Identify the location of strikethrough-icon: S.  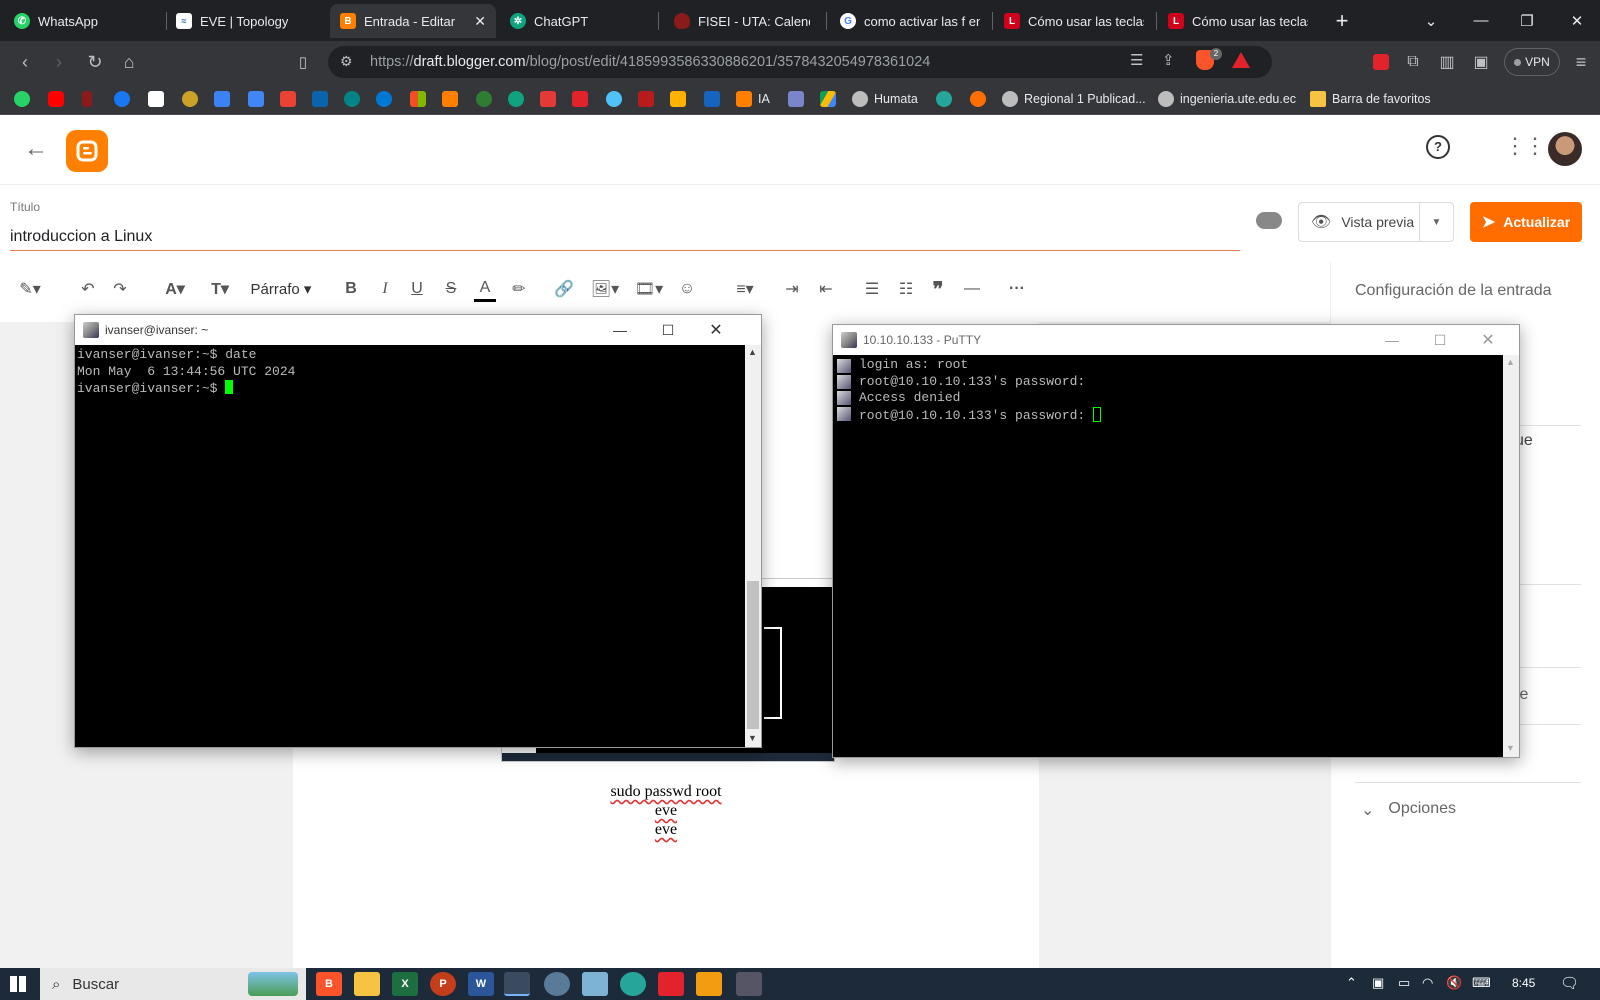
(451, 289).